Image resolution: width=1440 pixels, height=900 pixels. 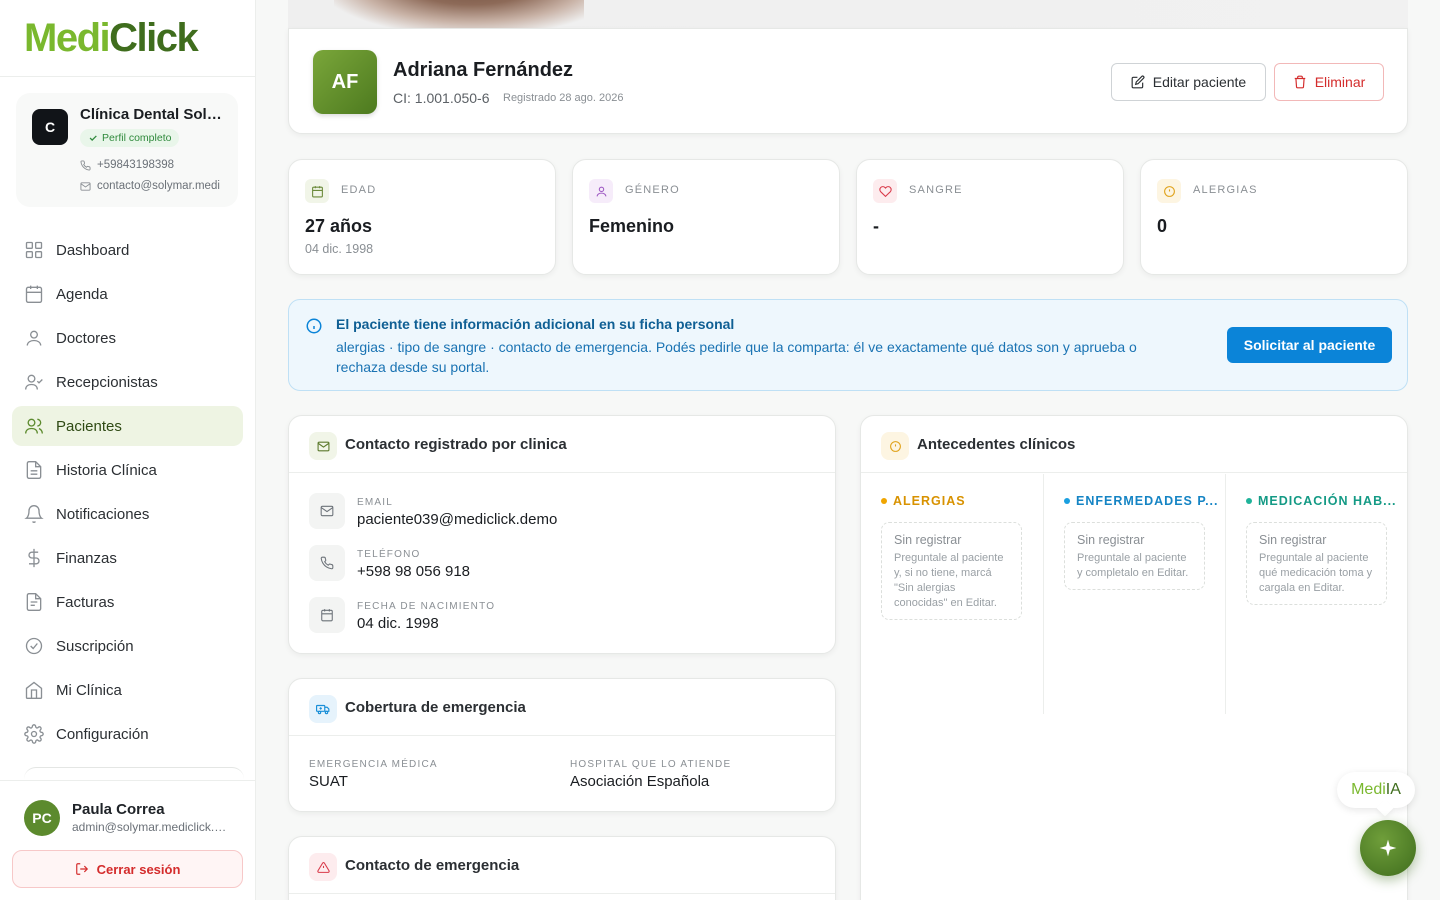 I want to click on empty-status: Sin registrar, so click(x=1111, y=540).